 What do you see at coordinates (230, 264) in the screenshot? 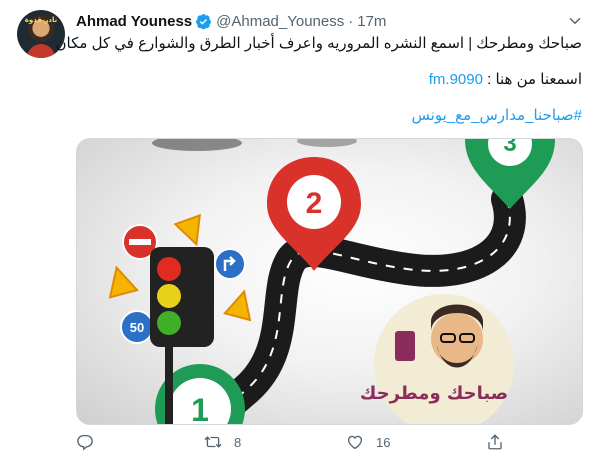
I see `direction-sign` at bounding box center [230, 264].